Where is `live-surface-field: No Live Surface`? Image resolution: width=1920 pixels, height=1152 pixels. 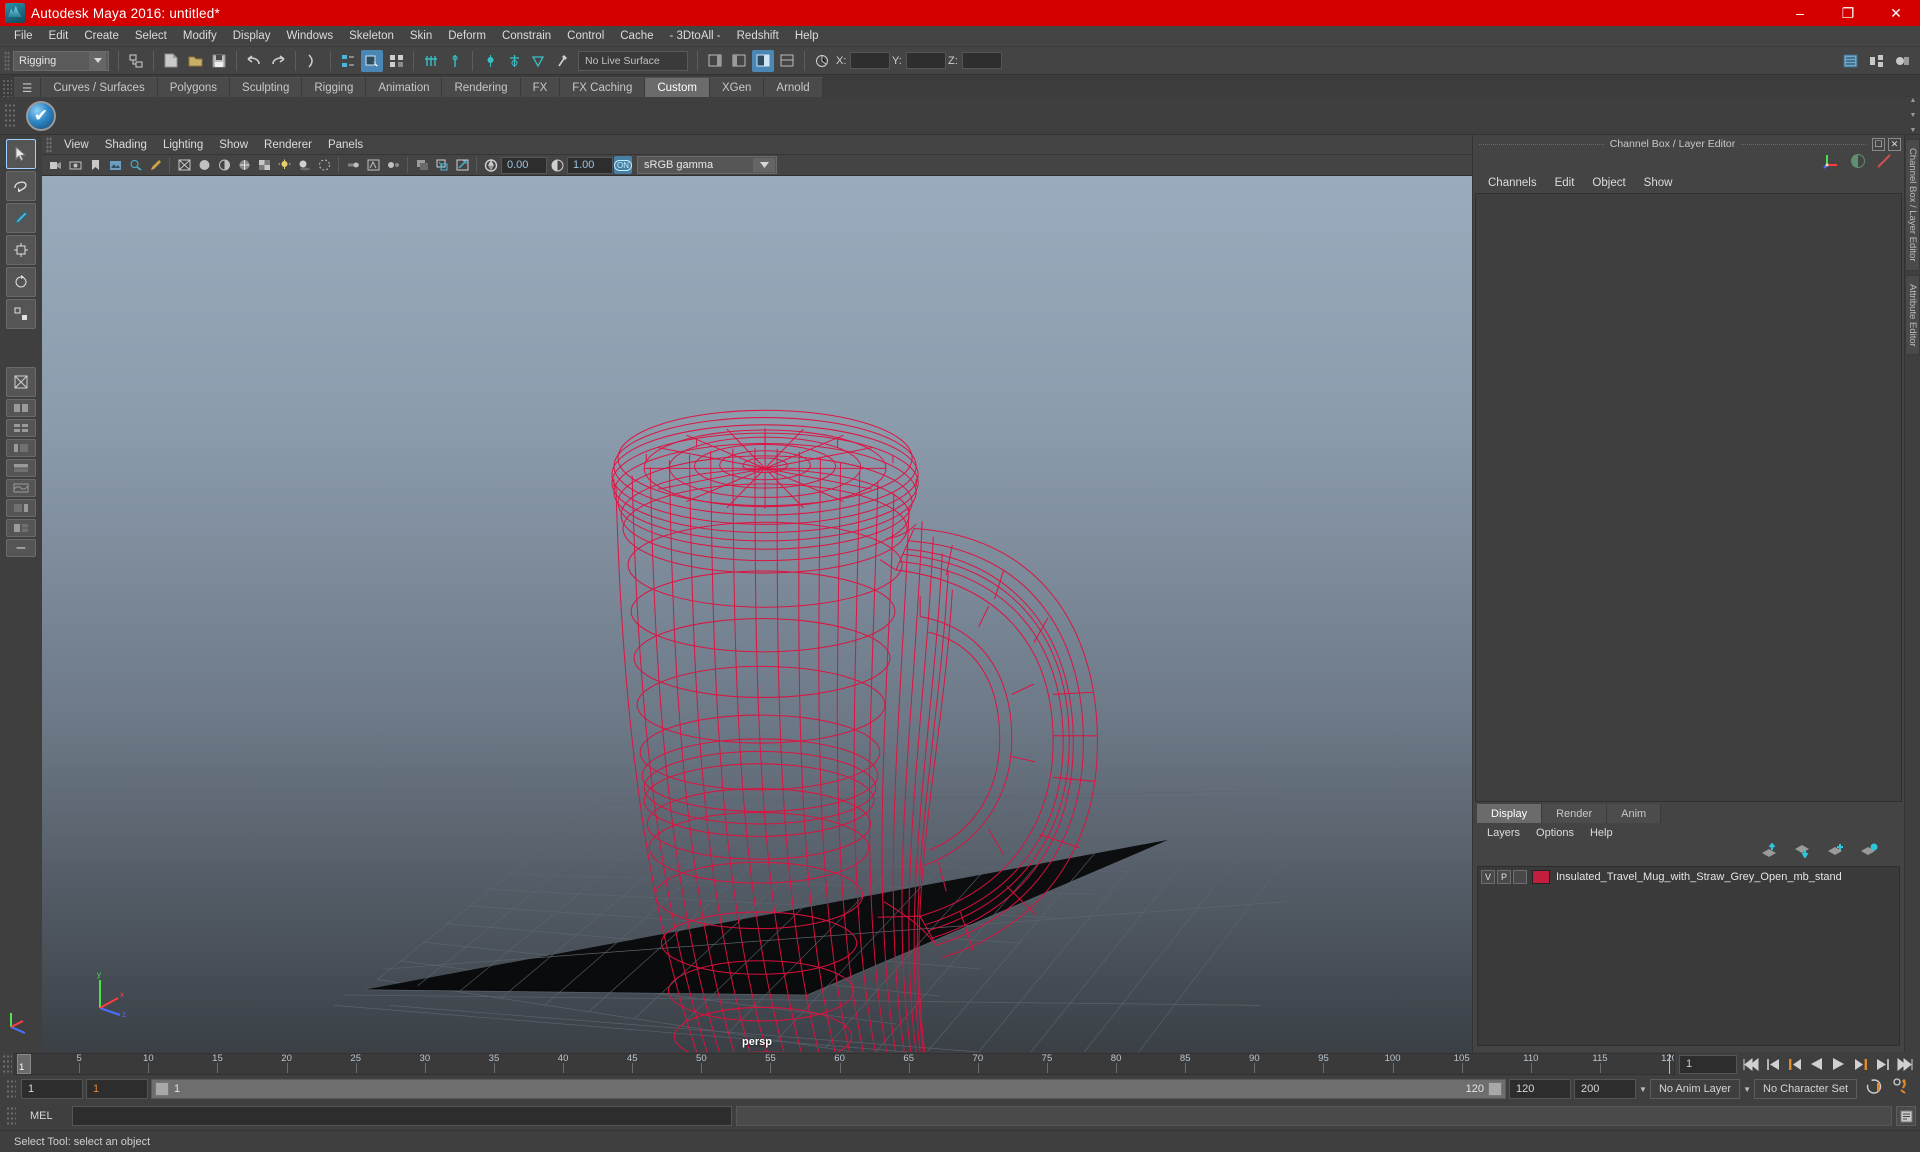 live-surface-field: No Live Surface is located at coordinates (633, 60).